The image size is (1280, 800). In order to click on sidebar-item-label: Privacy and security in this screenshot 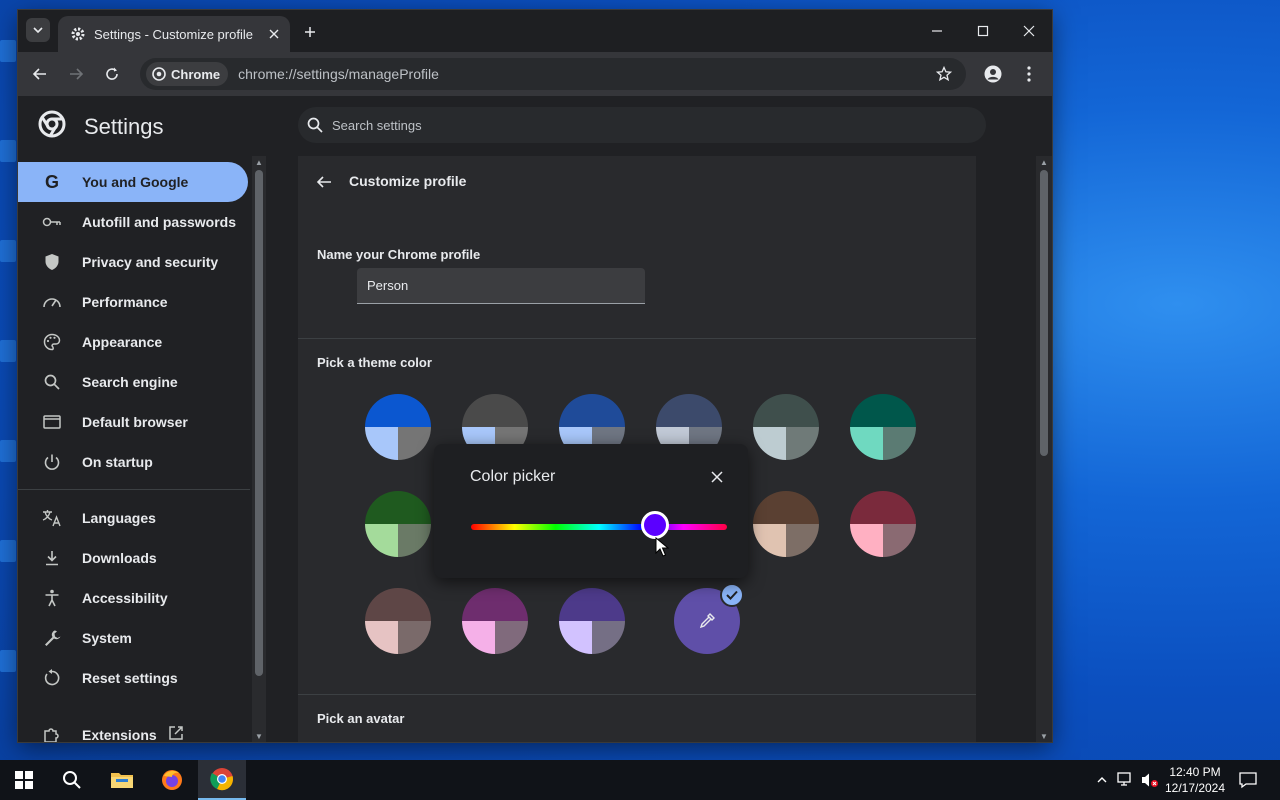, I will do `click(150, 262)`.